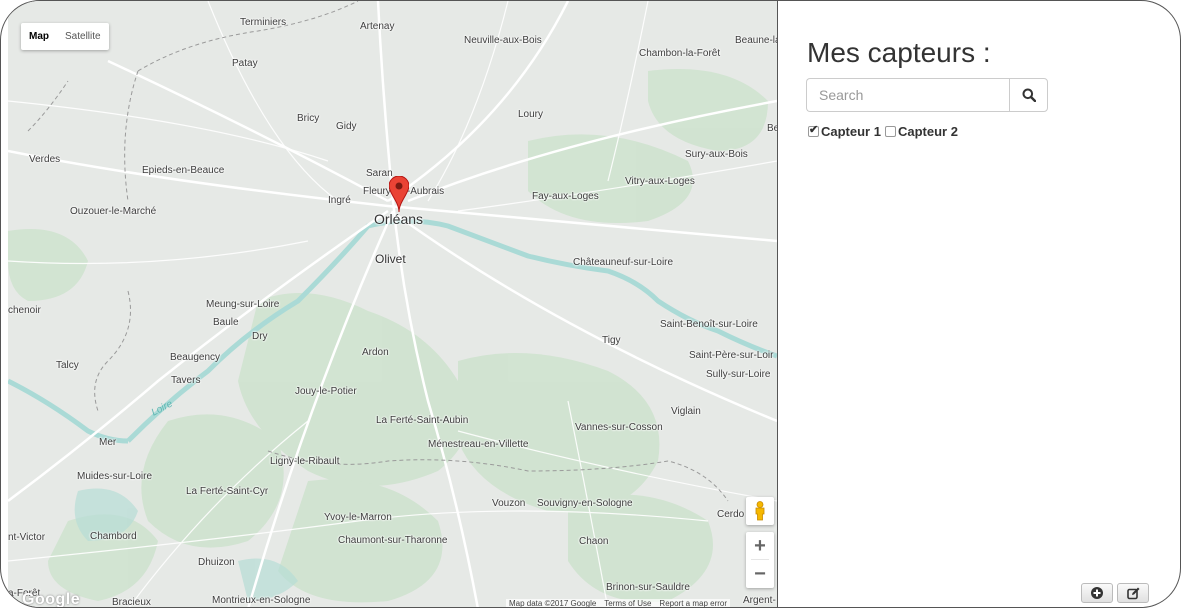 This screenshot has height=608, width=1181. What do you see at coordinates (131, 602) in the screenshot?
I see `town-label: Bracieux` at bounding box center [131, 602].